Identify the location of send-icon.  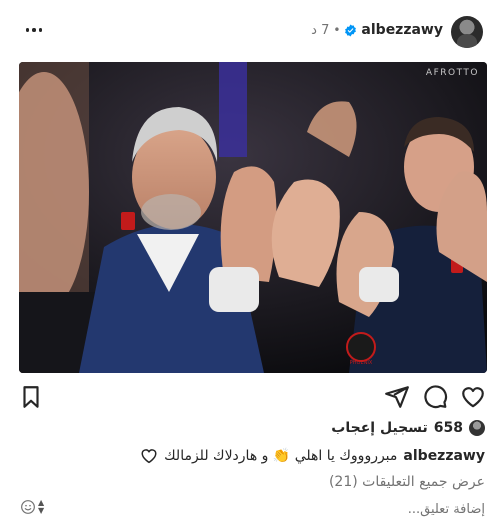
(397, 397).